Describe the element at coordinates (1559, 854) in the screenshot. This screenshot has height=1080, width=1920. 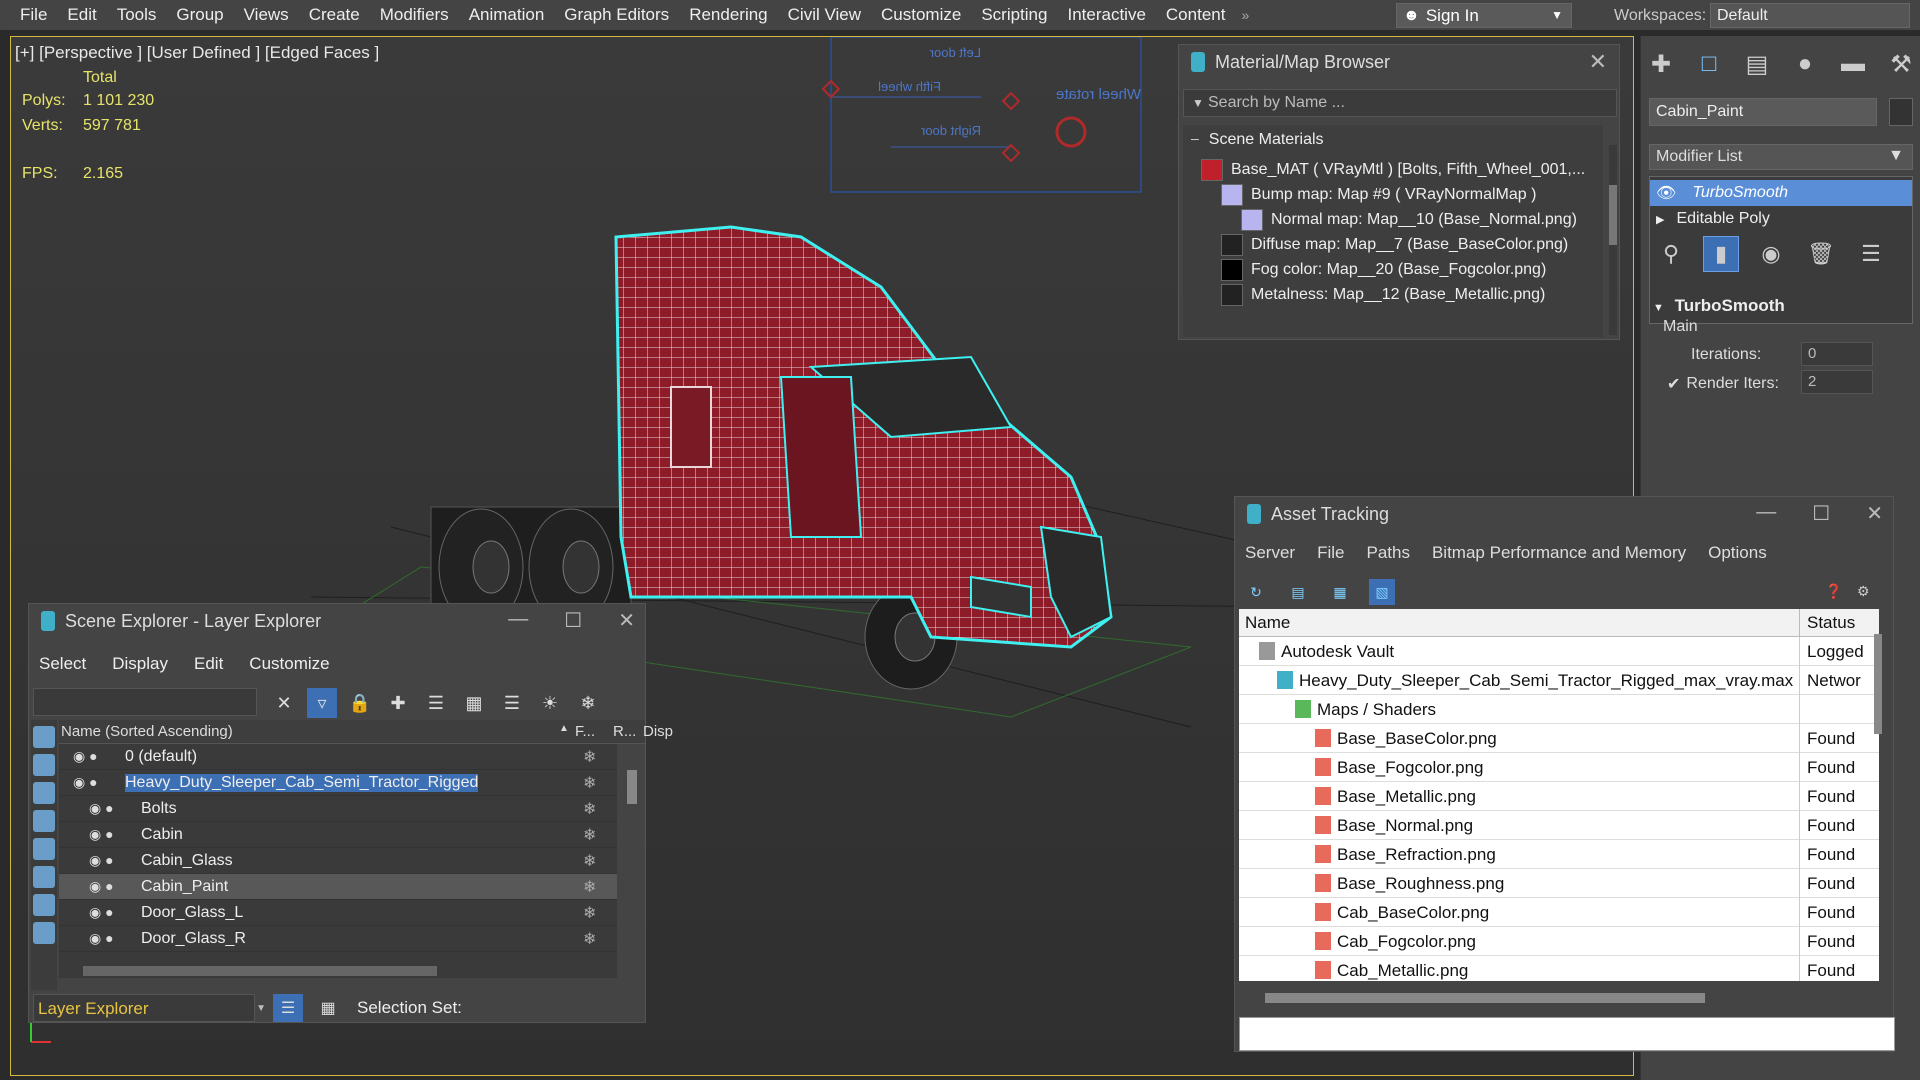
I see `table-row: Base_Refraction.png Found` at that location.